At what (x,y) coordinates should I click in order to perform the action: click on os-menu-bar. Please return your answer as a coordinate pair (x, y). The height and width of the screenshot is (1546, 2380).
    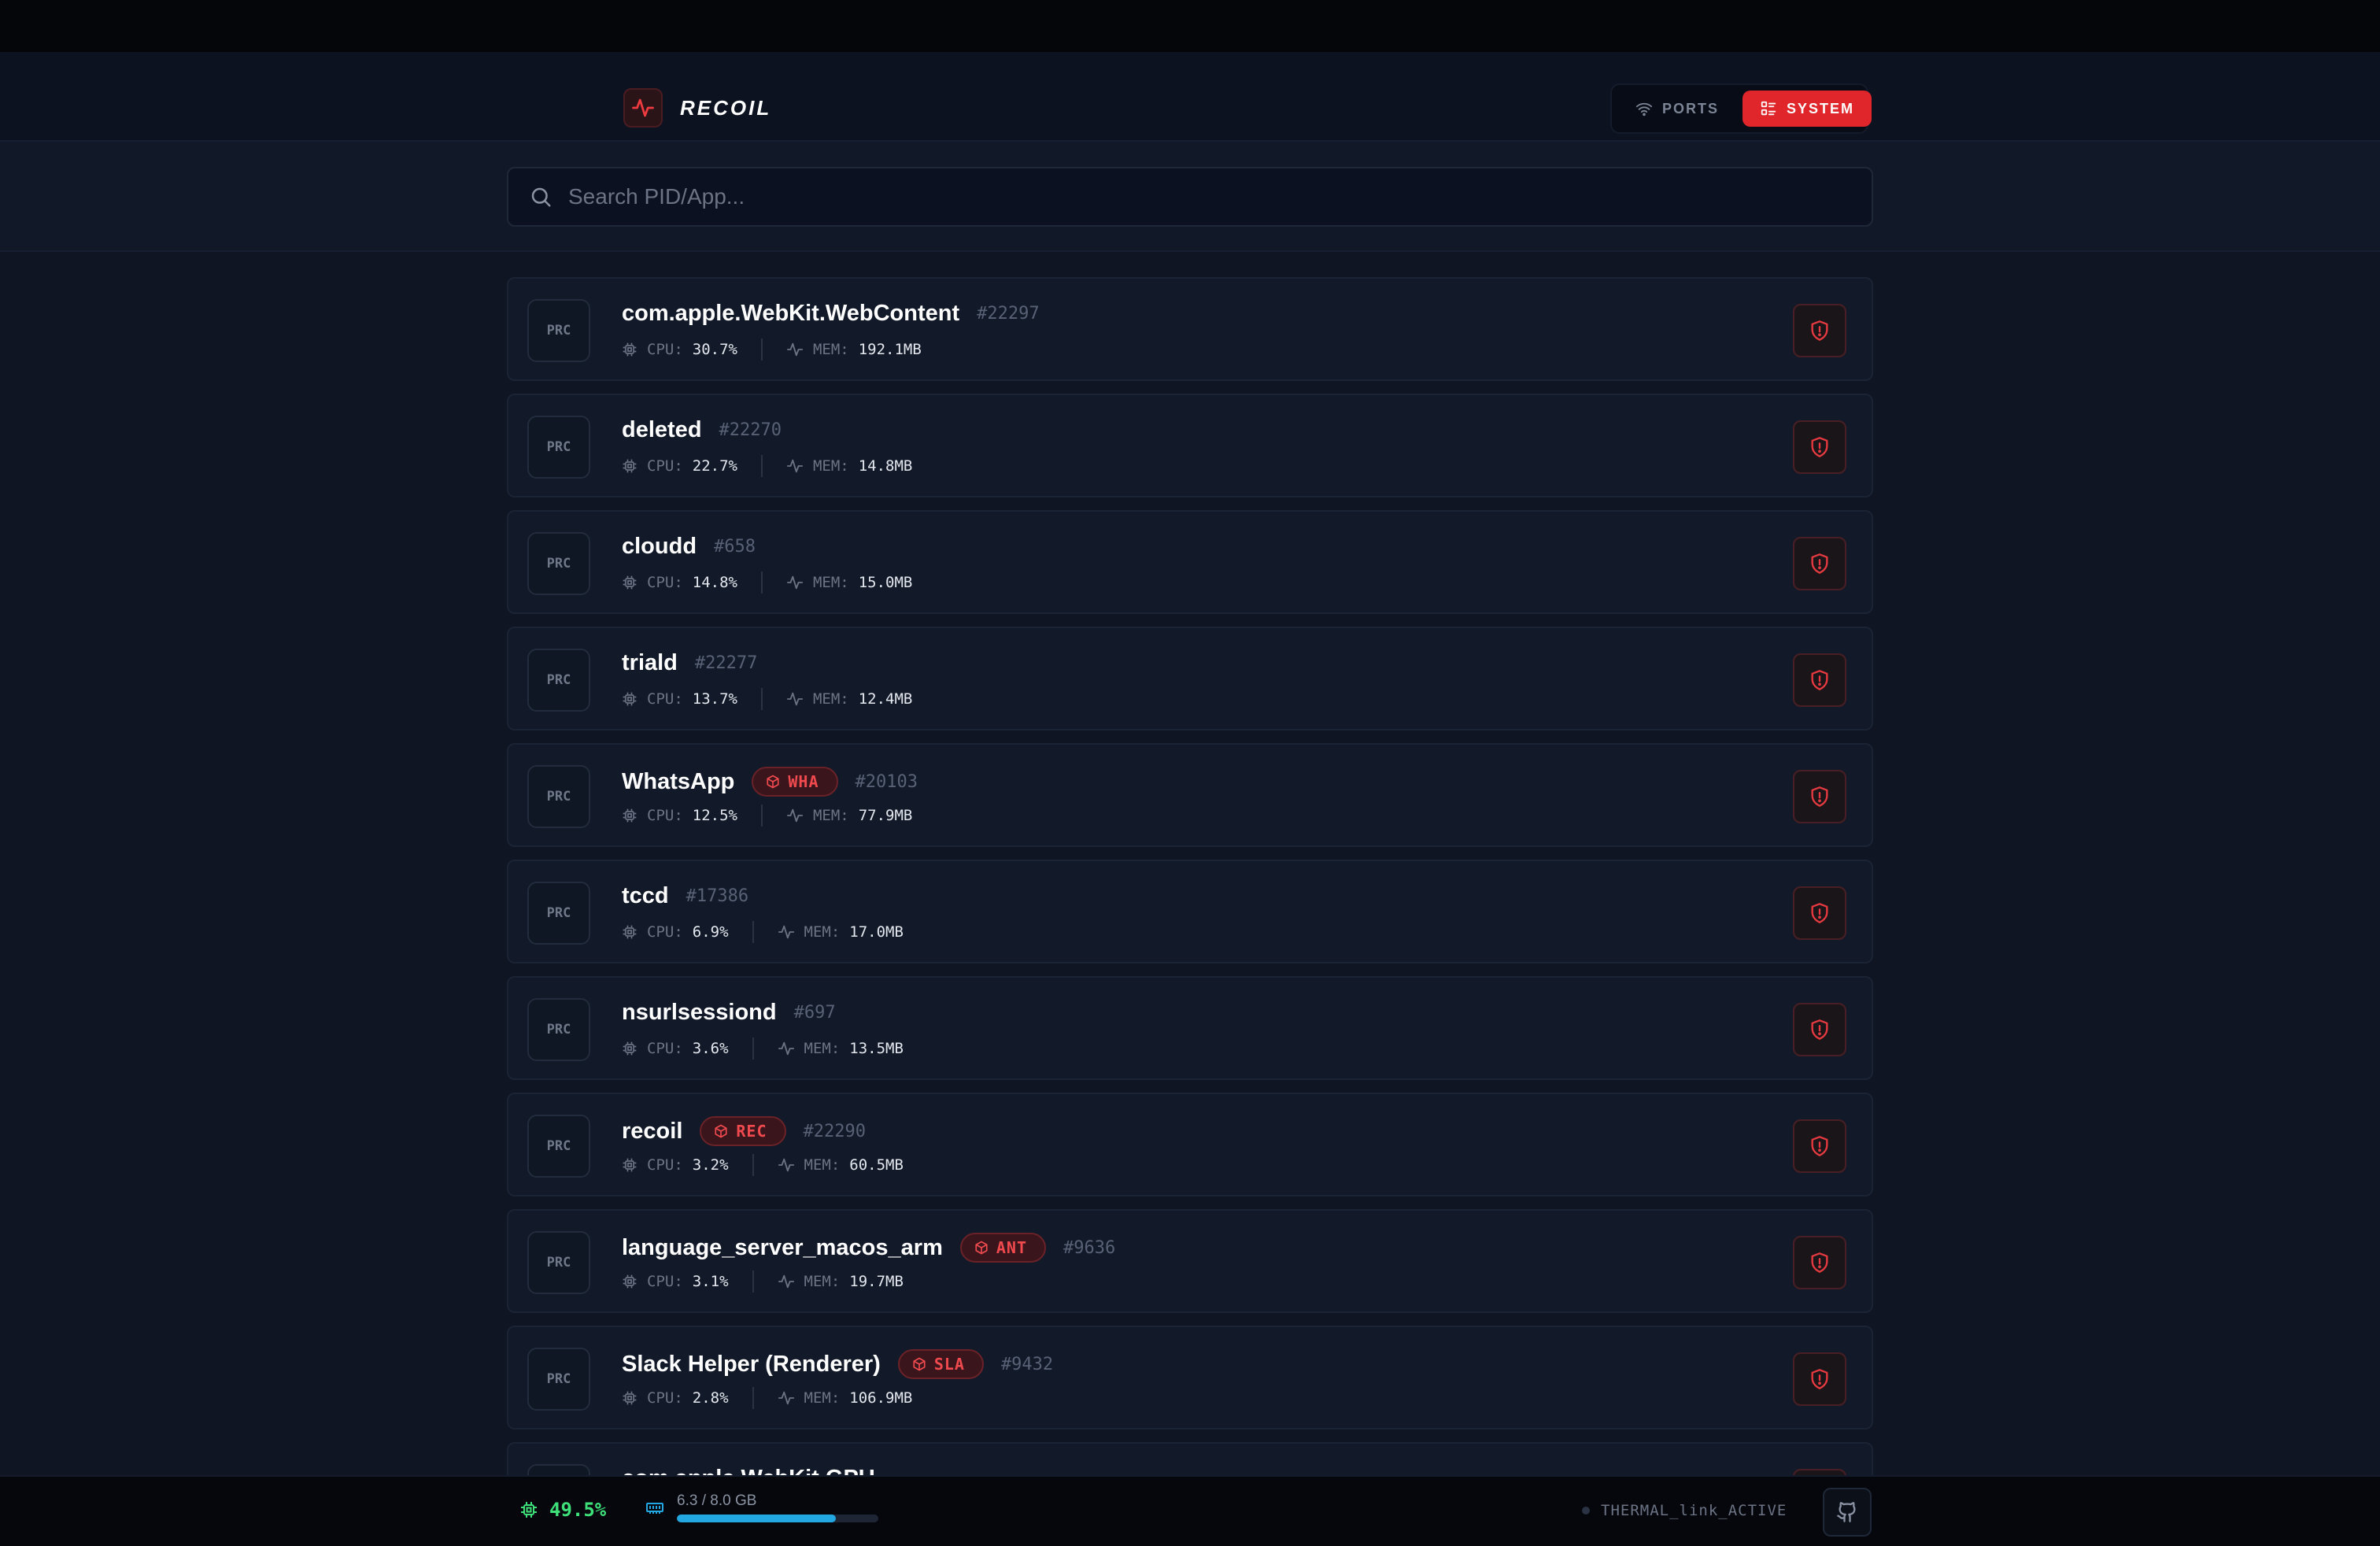
    Looking at the image, I should click on (1190, 26).